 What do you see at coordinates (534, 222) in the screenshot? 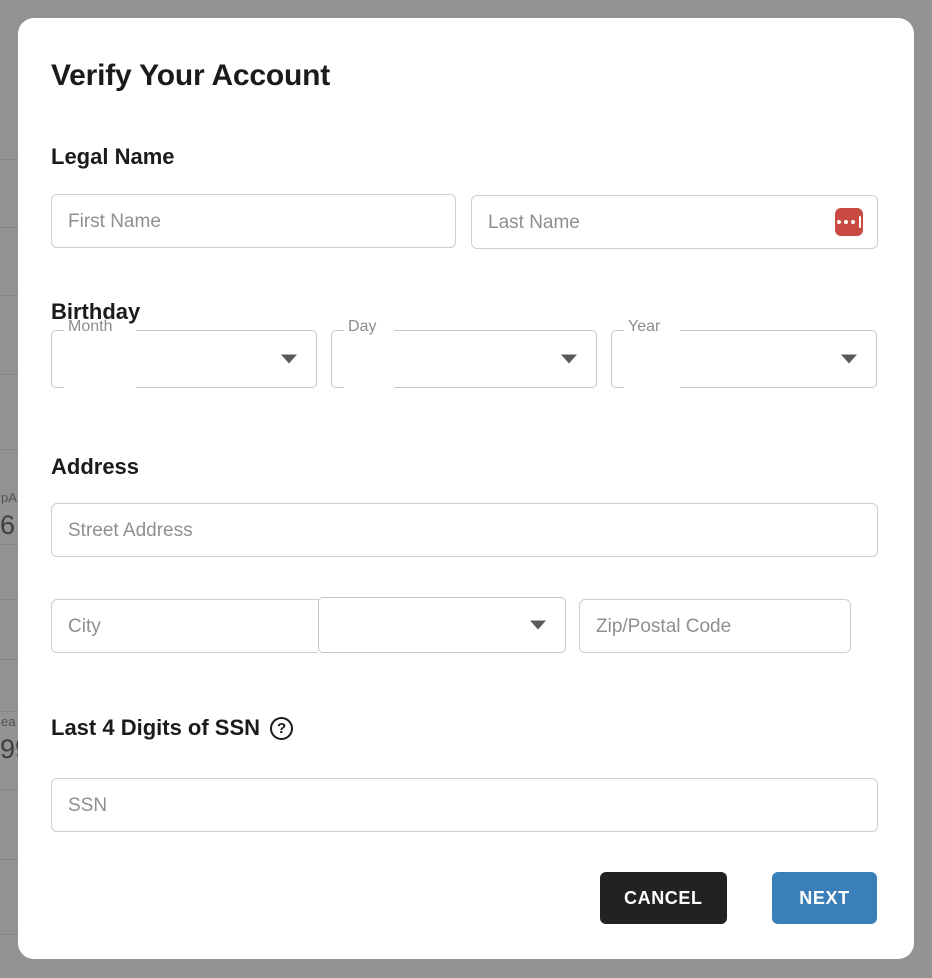
I see `last-name-placeholder: Last Name` at bounding box center [534, 222].